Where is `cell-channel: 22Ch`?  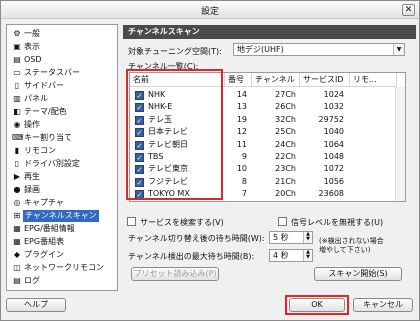
cell-channel: 22Ch is located at coordinates (285, 156).